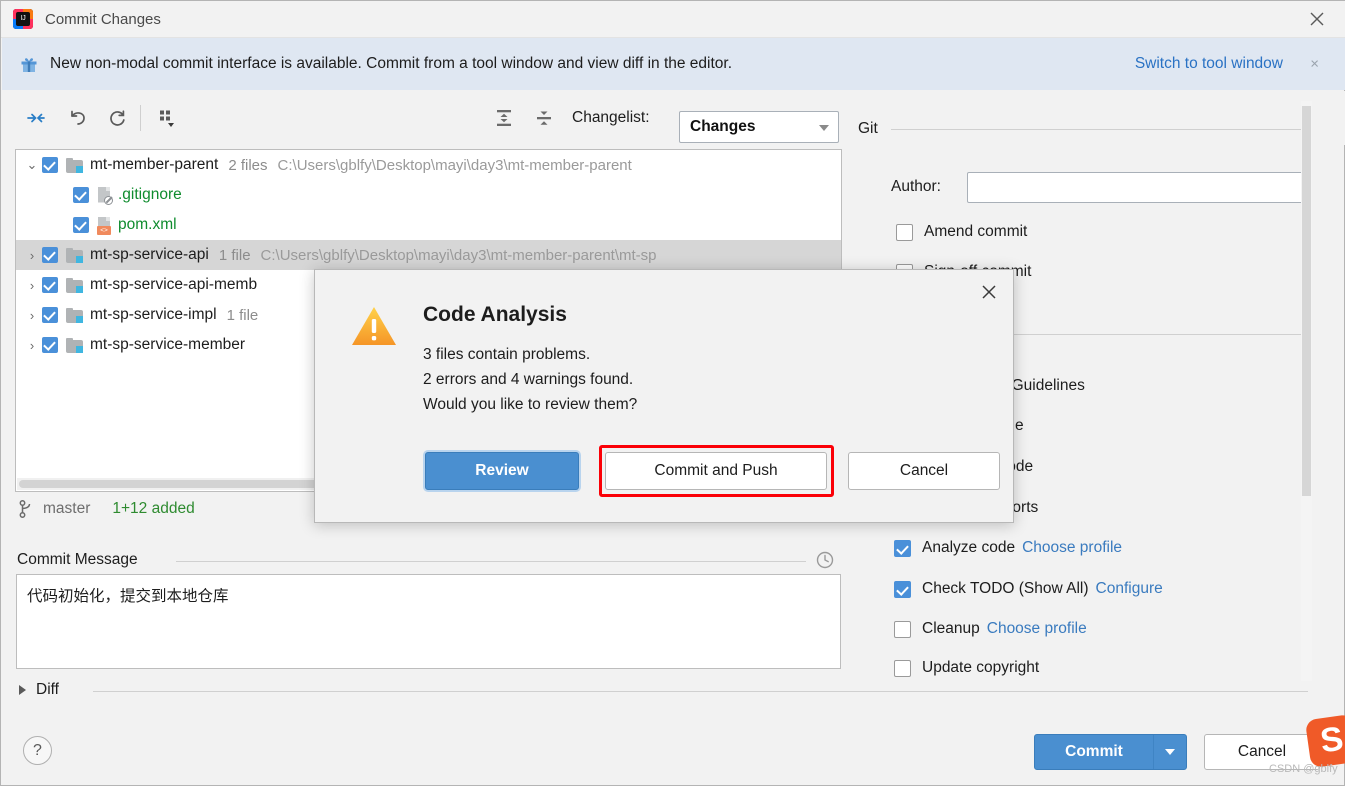  I want to click on before-commit-option: Analyze code Choose profile, so click(1008, 548).